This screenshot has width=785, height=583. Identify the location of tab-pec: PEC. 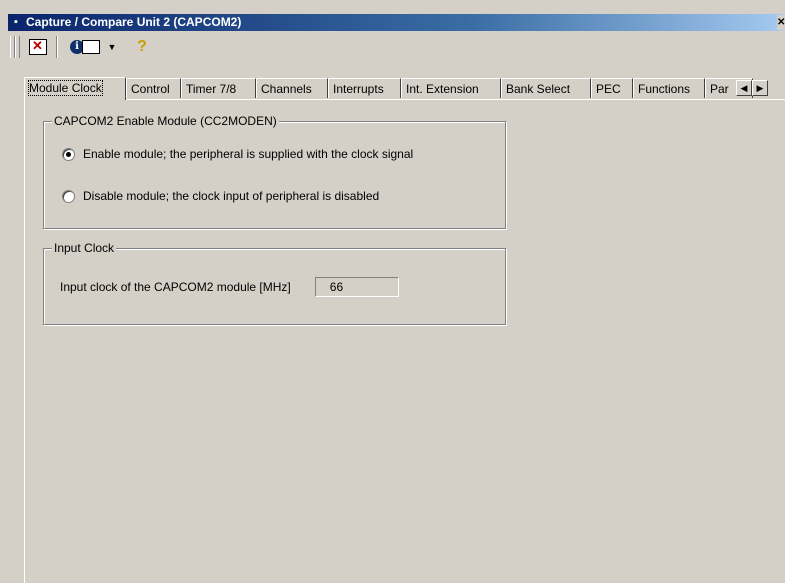
(612, 88).